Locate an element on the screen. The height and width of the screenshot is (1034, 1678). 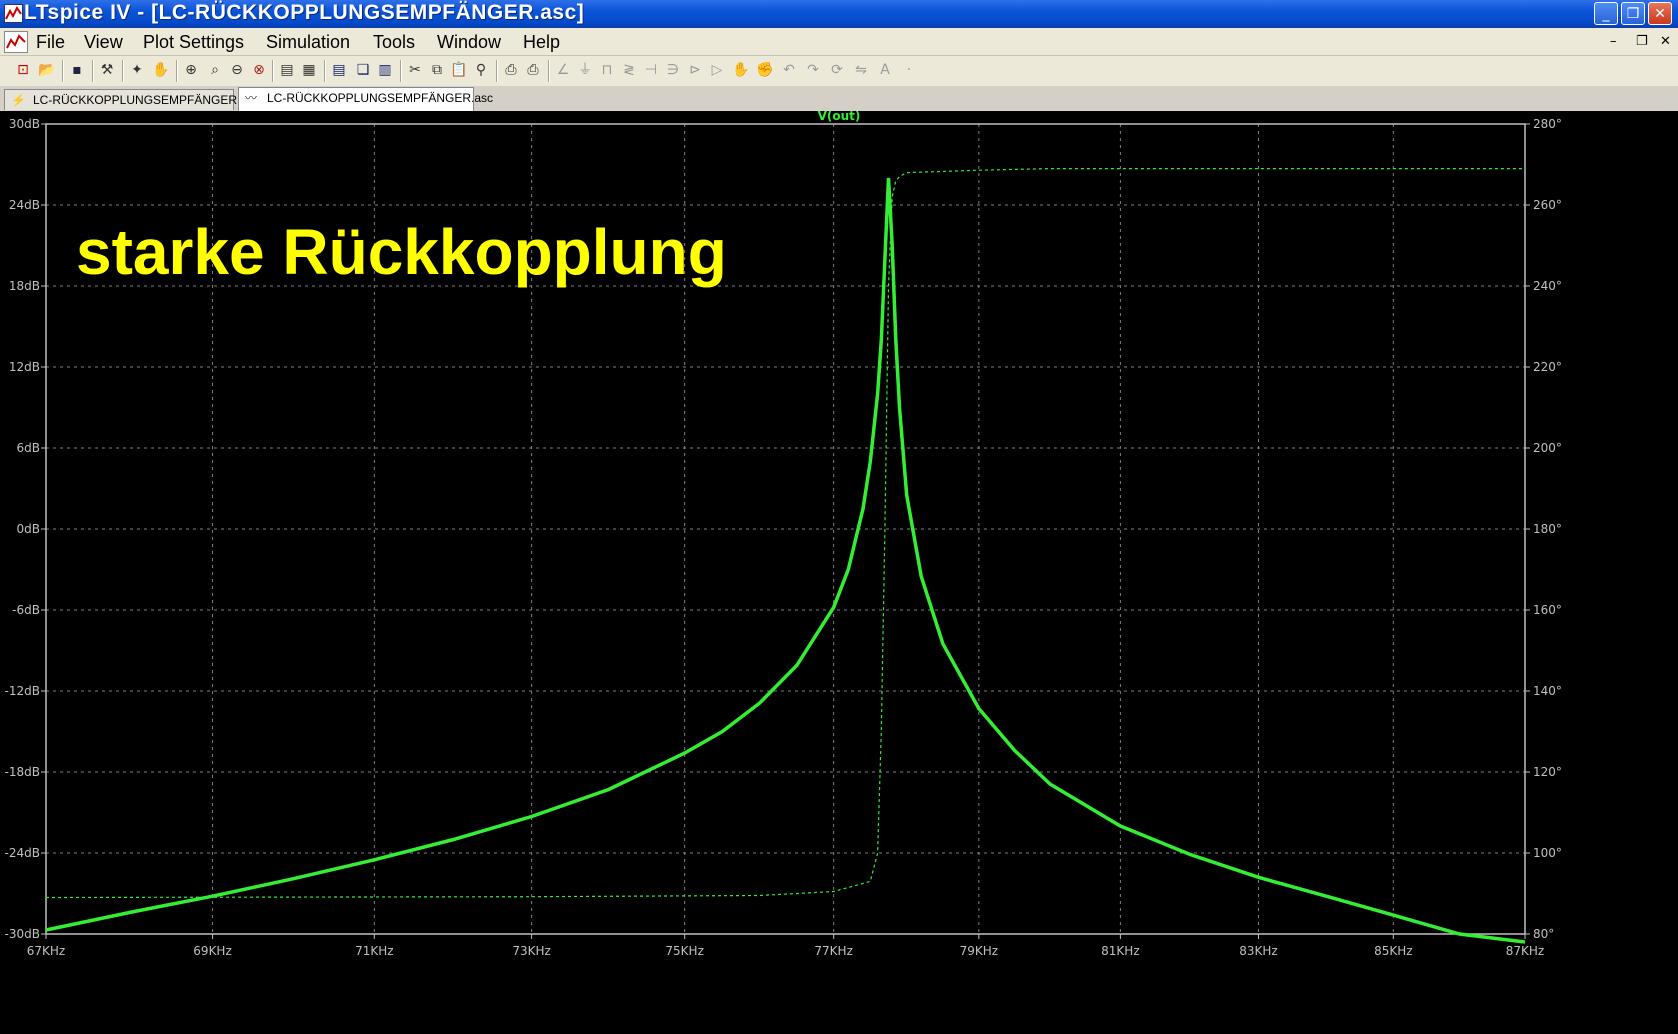
component-icon: ▷ is located at coordinates (717, 70).